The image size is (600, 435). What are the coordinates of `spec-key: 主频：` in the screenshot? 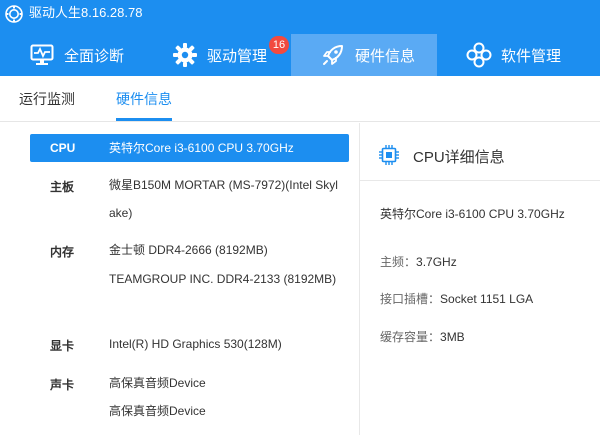 It's located at (398, 262).